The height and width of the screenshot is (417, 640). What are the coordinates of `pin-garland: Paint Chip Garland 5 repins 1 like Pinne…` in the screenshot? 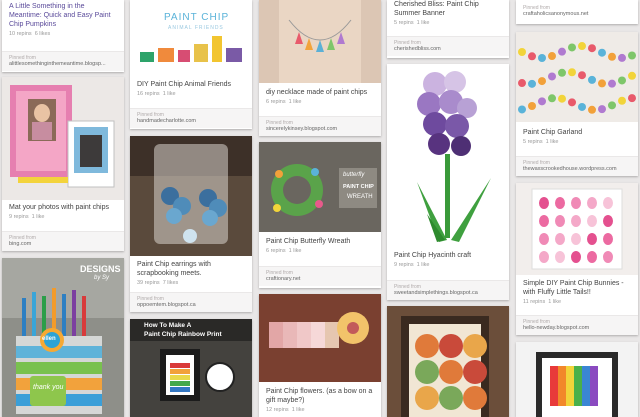 It's located at (577, 104).